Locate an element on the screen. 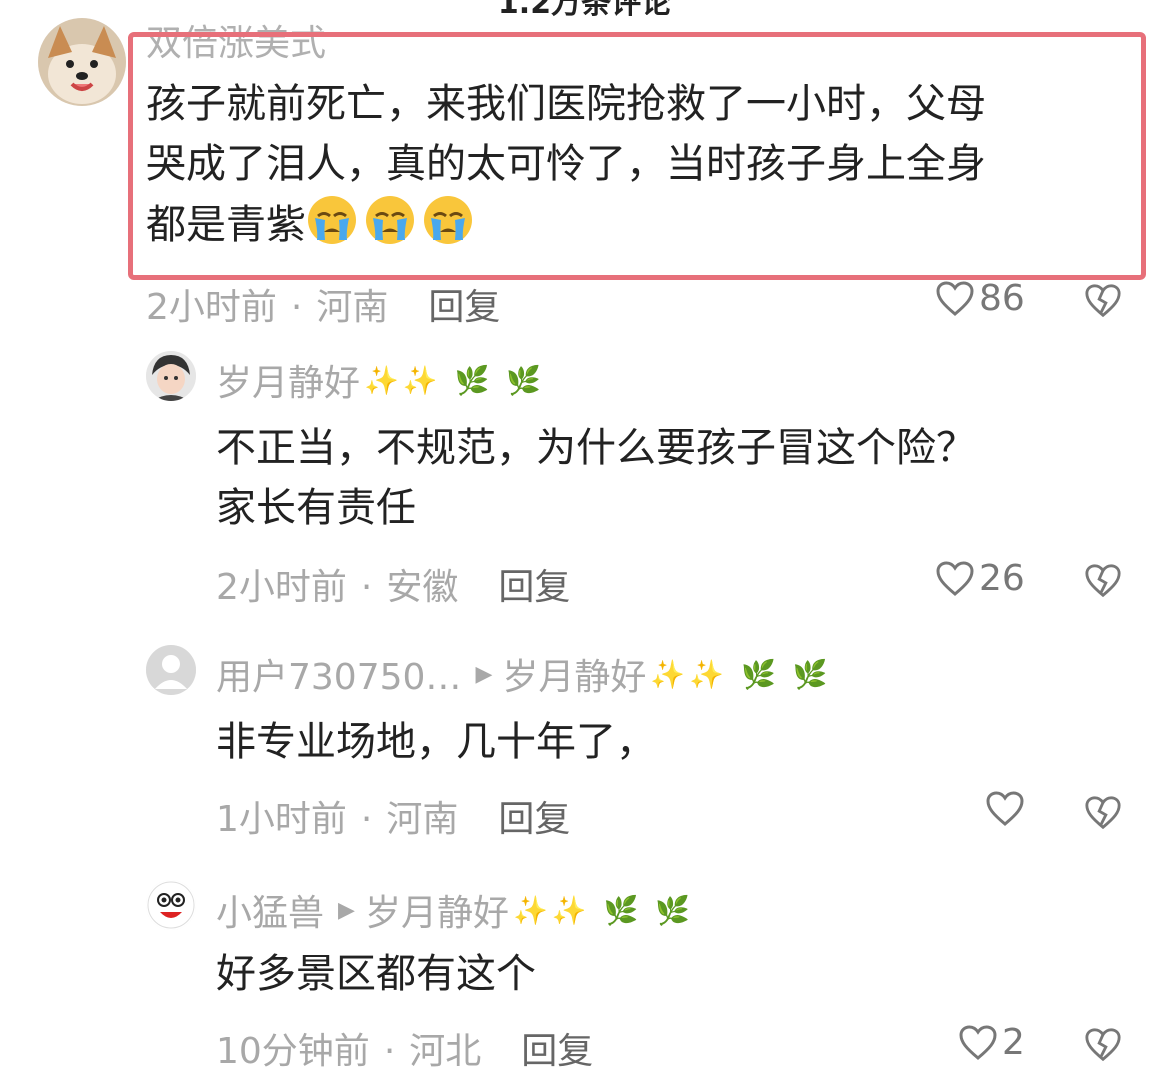  like-button: 86 is located at coordinates (980, 298).